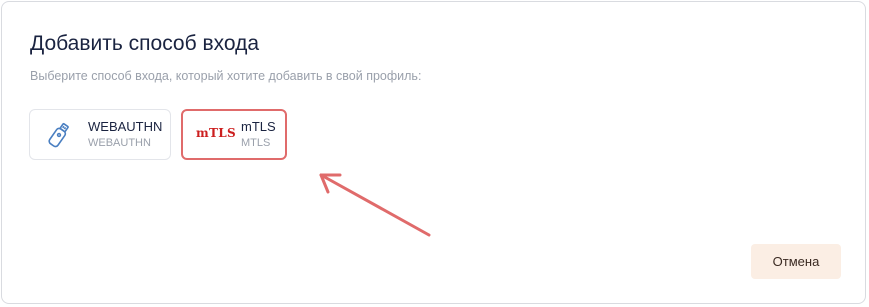  What do you see at coordinates (145, 43) in the screenshot?
I see `dialog-title: Добавить способ входа` at bounding box center [145, 43].